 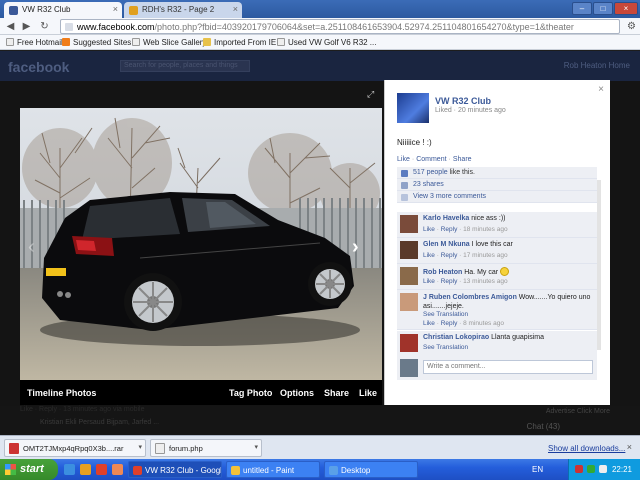 I want to click on bookmark-label: Free Hotmail, so click(x=40, y=42).